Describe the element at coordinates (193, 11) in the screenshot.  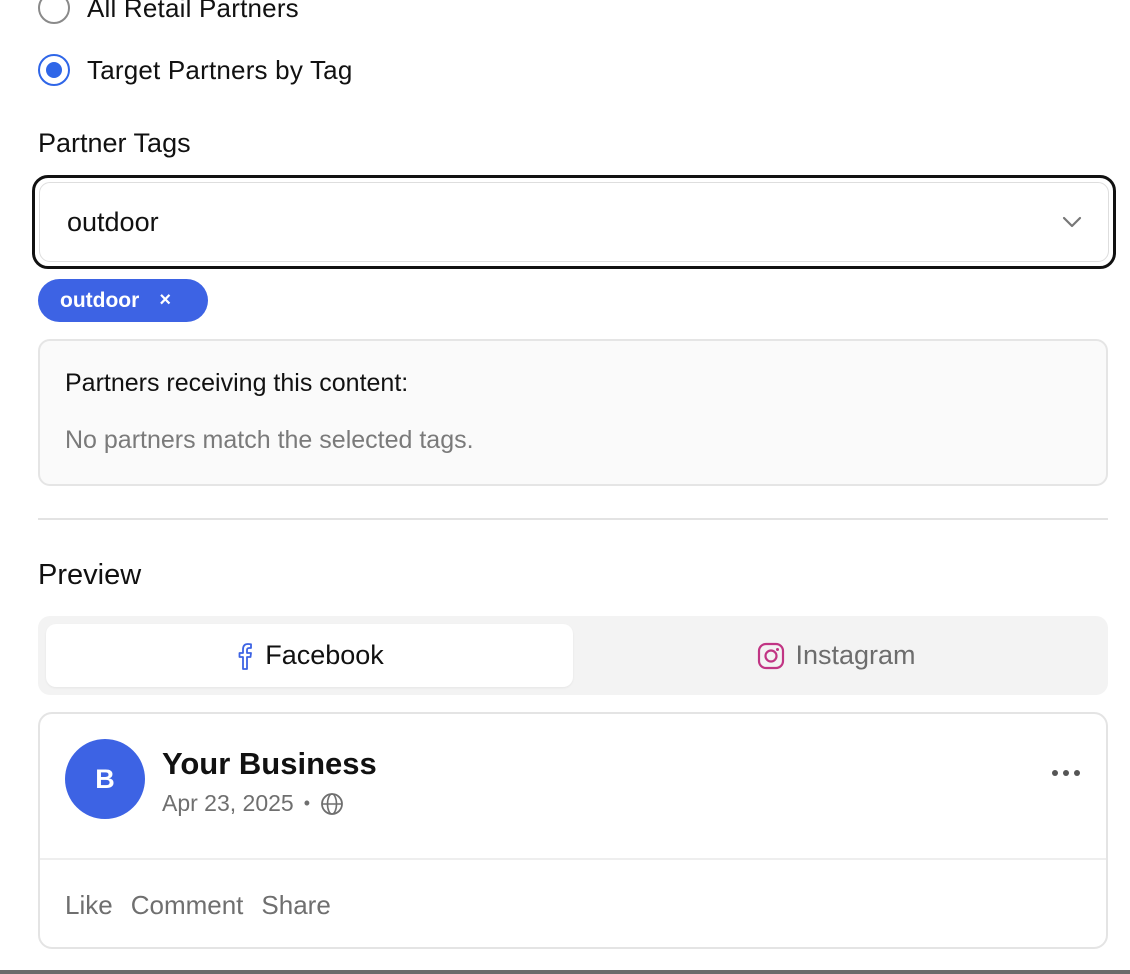
I see `radio-label: All Retail Partners` at that location.